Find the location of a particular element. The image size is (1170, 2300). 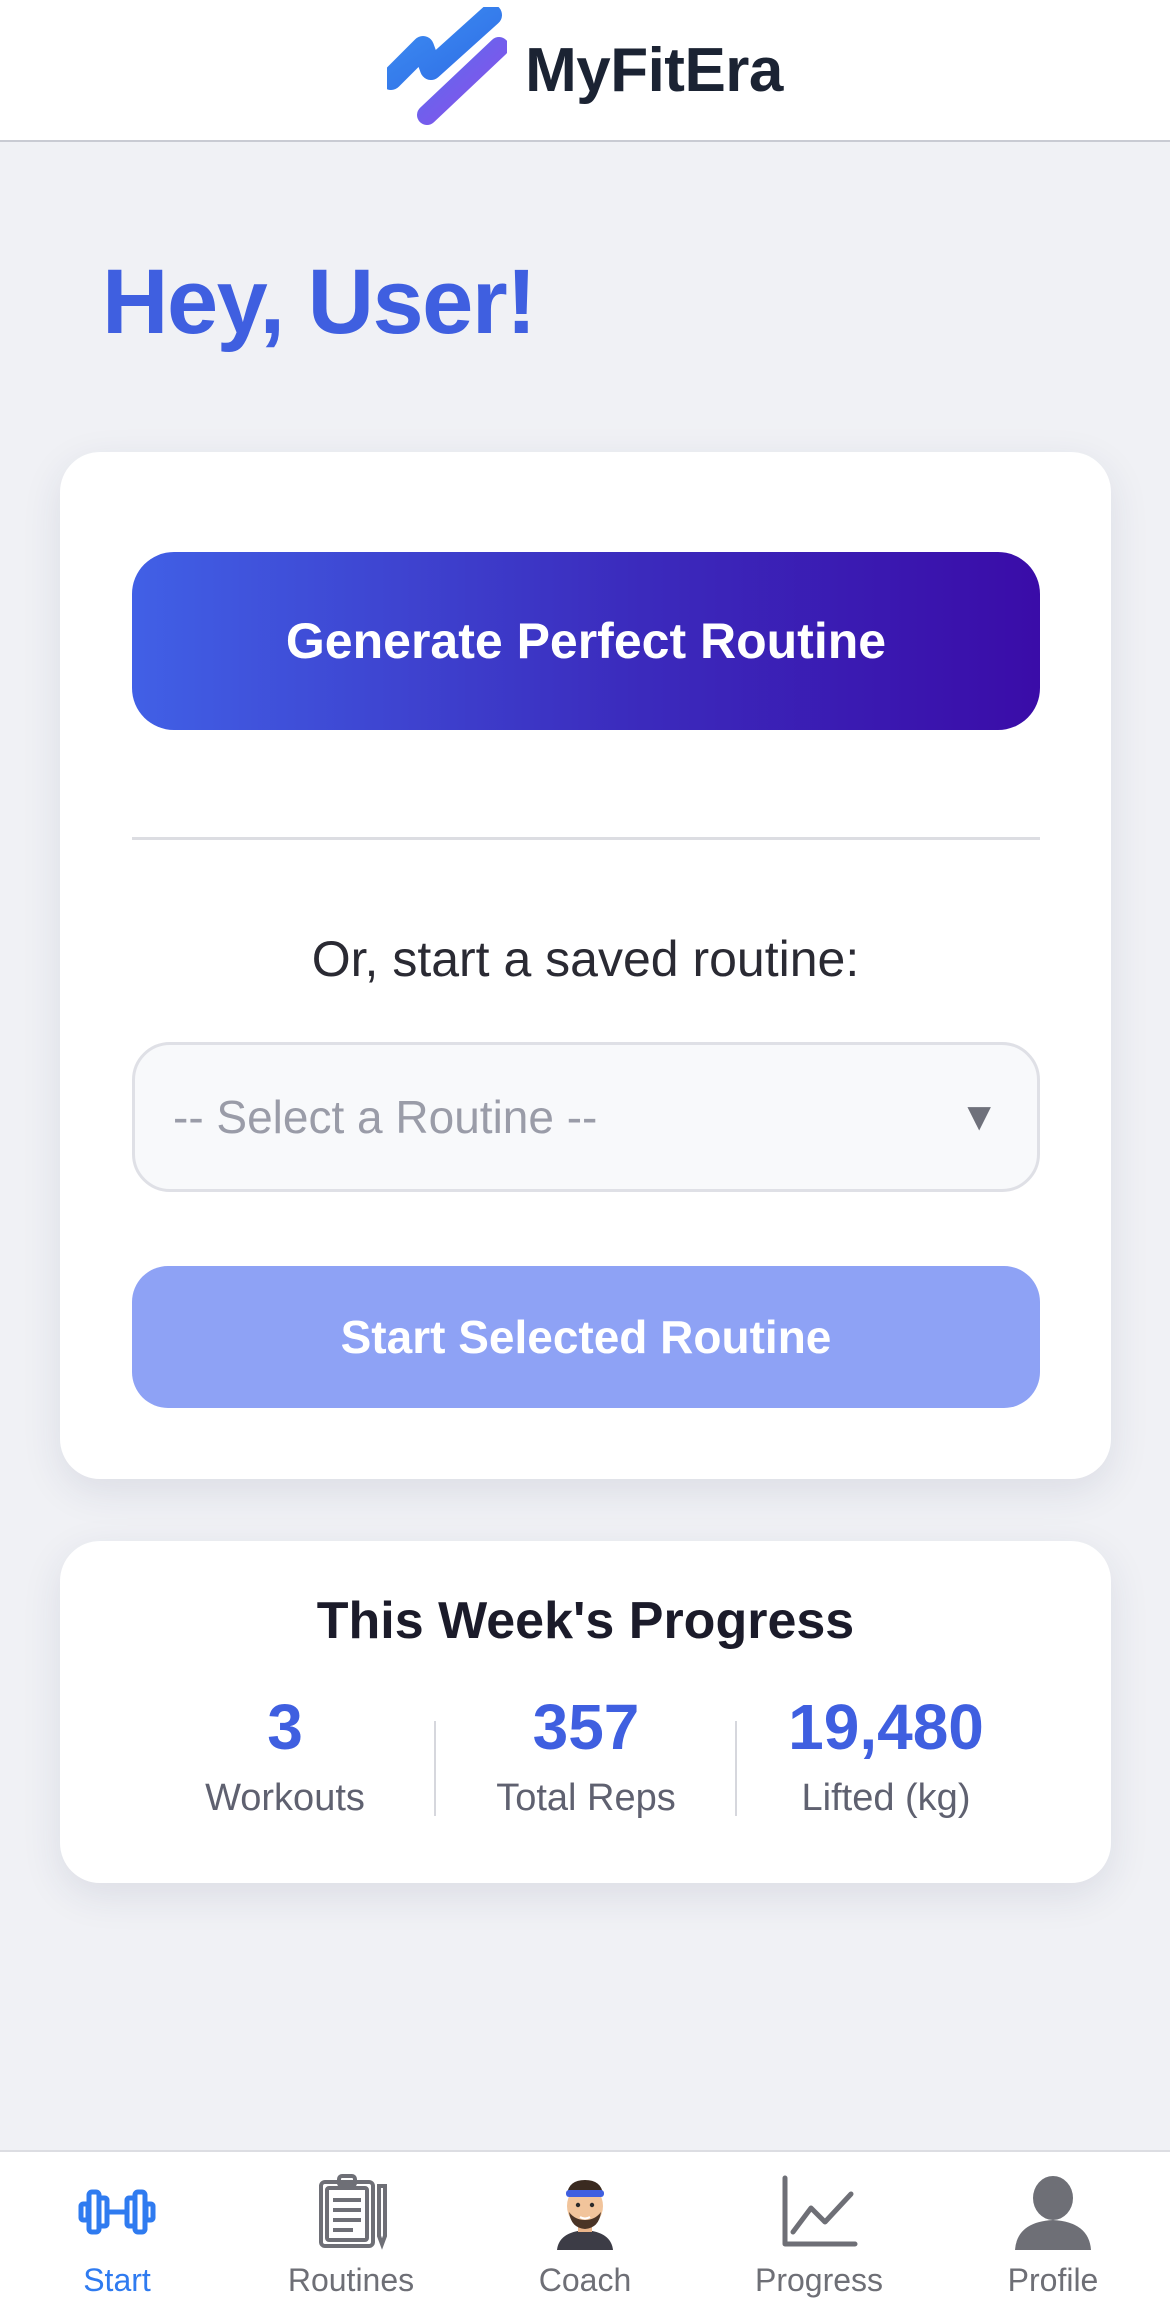

generate-routine-button: Generate Perfect Routine is located at coordinates (586, 641).